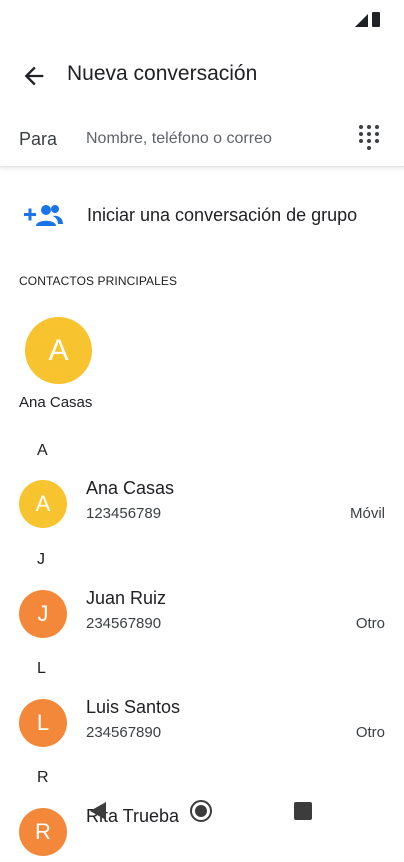 The image size is (404, 862). What do you see at coordinates (222, 215) in the screenshot?
I see `group-conversation-label: Iniciar una conversación de grupo` at bounding box center [222, 215].